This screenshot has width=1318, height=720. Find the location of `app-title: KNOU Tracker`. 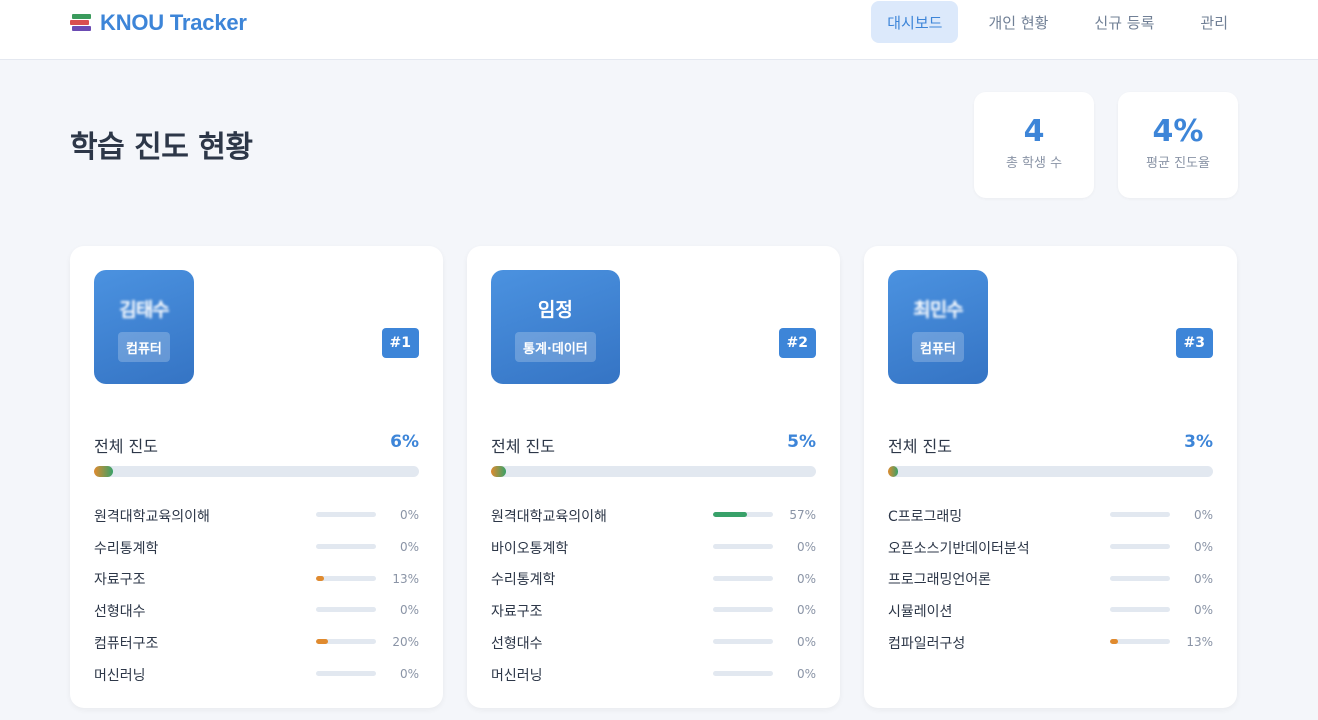

app-title: KNOU Tracker is located at coordinates (173, 22).